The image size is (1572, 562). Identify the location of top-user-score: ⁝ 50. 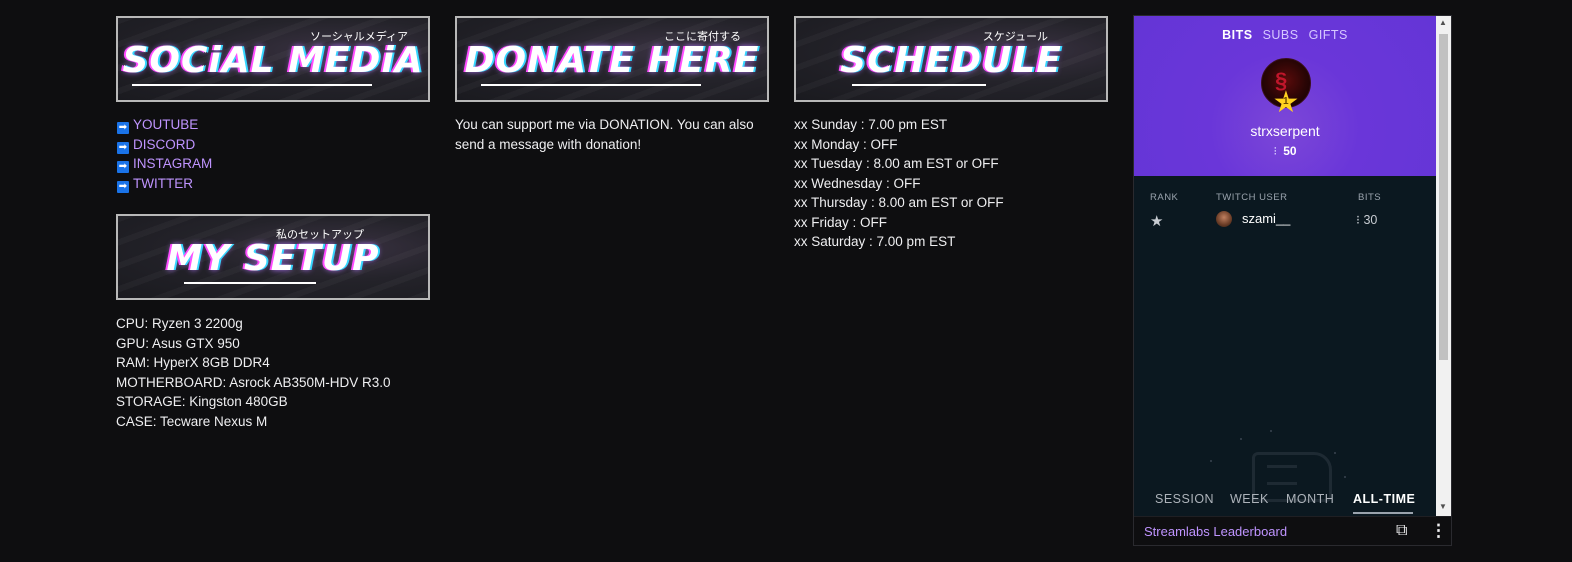
(1285, 151).